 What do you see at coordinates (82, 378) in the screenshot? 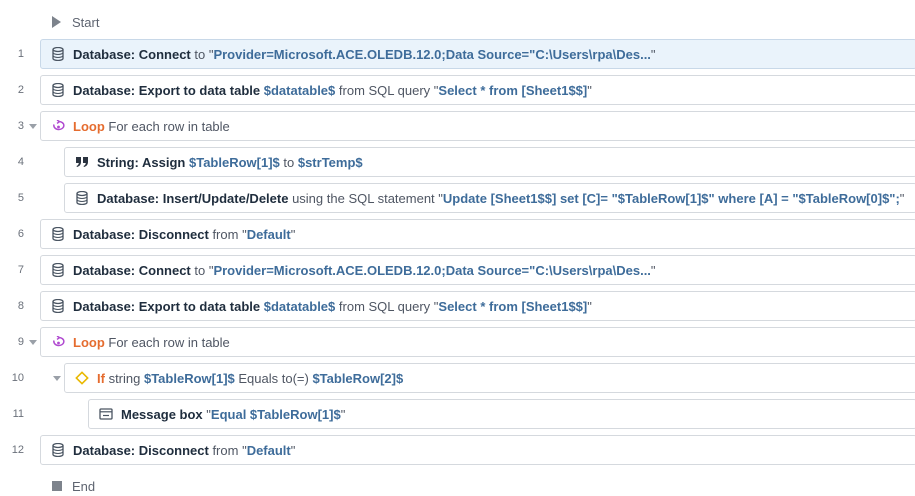
I see `diamond-icon` at bounding box center [82, 378].